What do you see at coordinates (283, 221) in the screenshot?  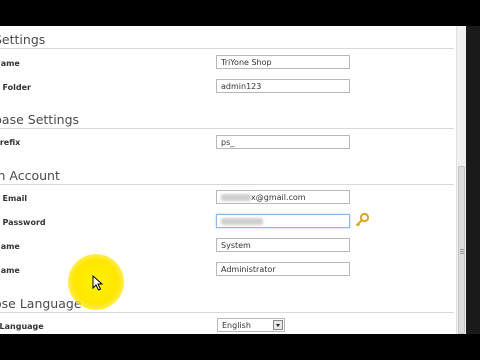 I see `admin-password-input` at bounding box center [283, 221].